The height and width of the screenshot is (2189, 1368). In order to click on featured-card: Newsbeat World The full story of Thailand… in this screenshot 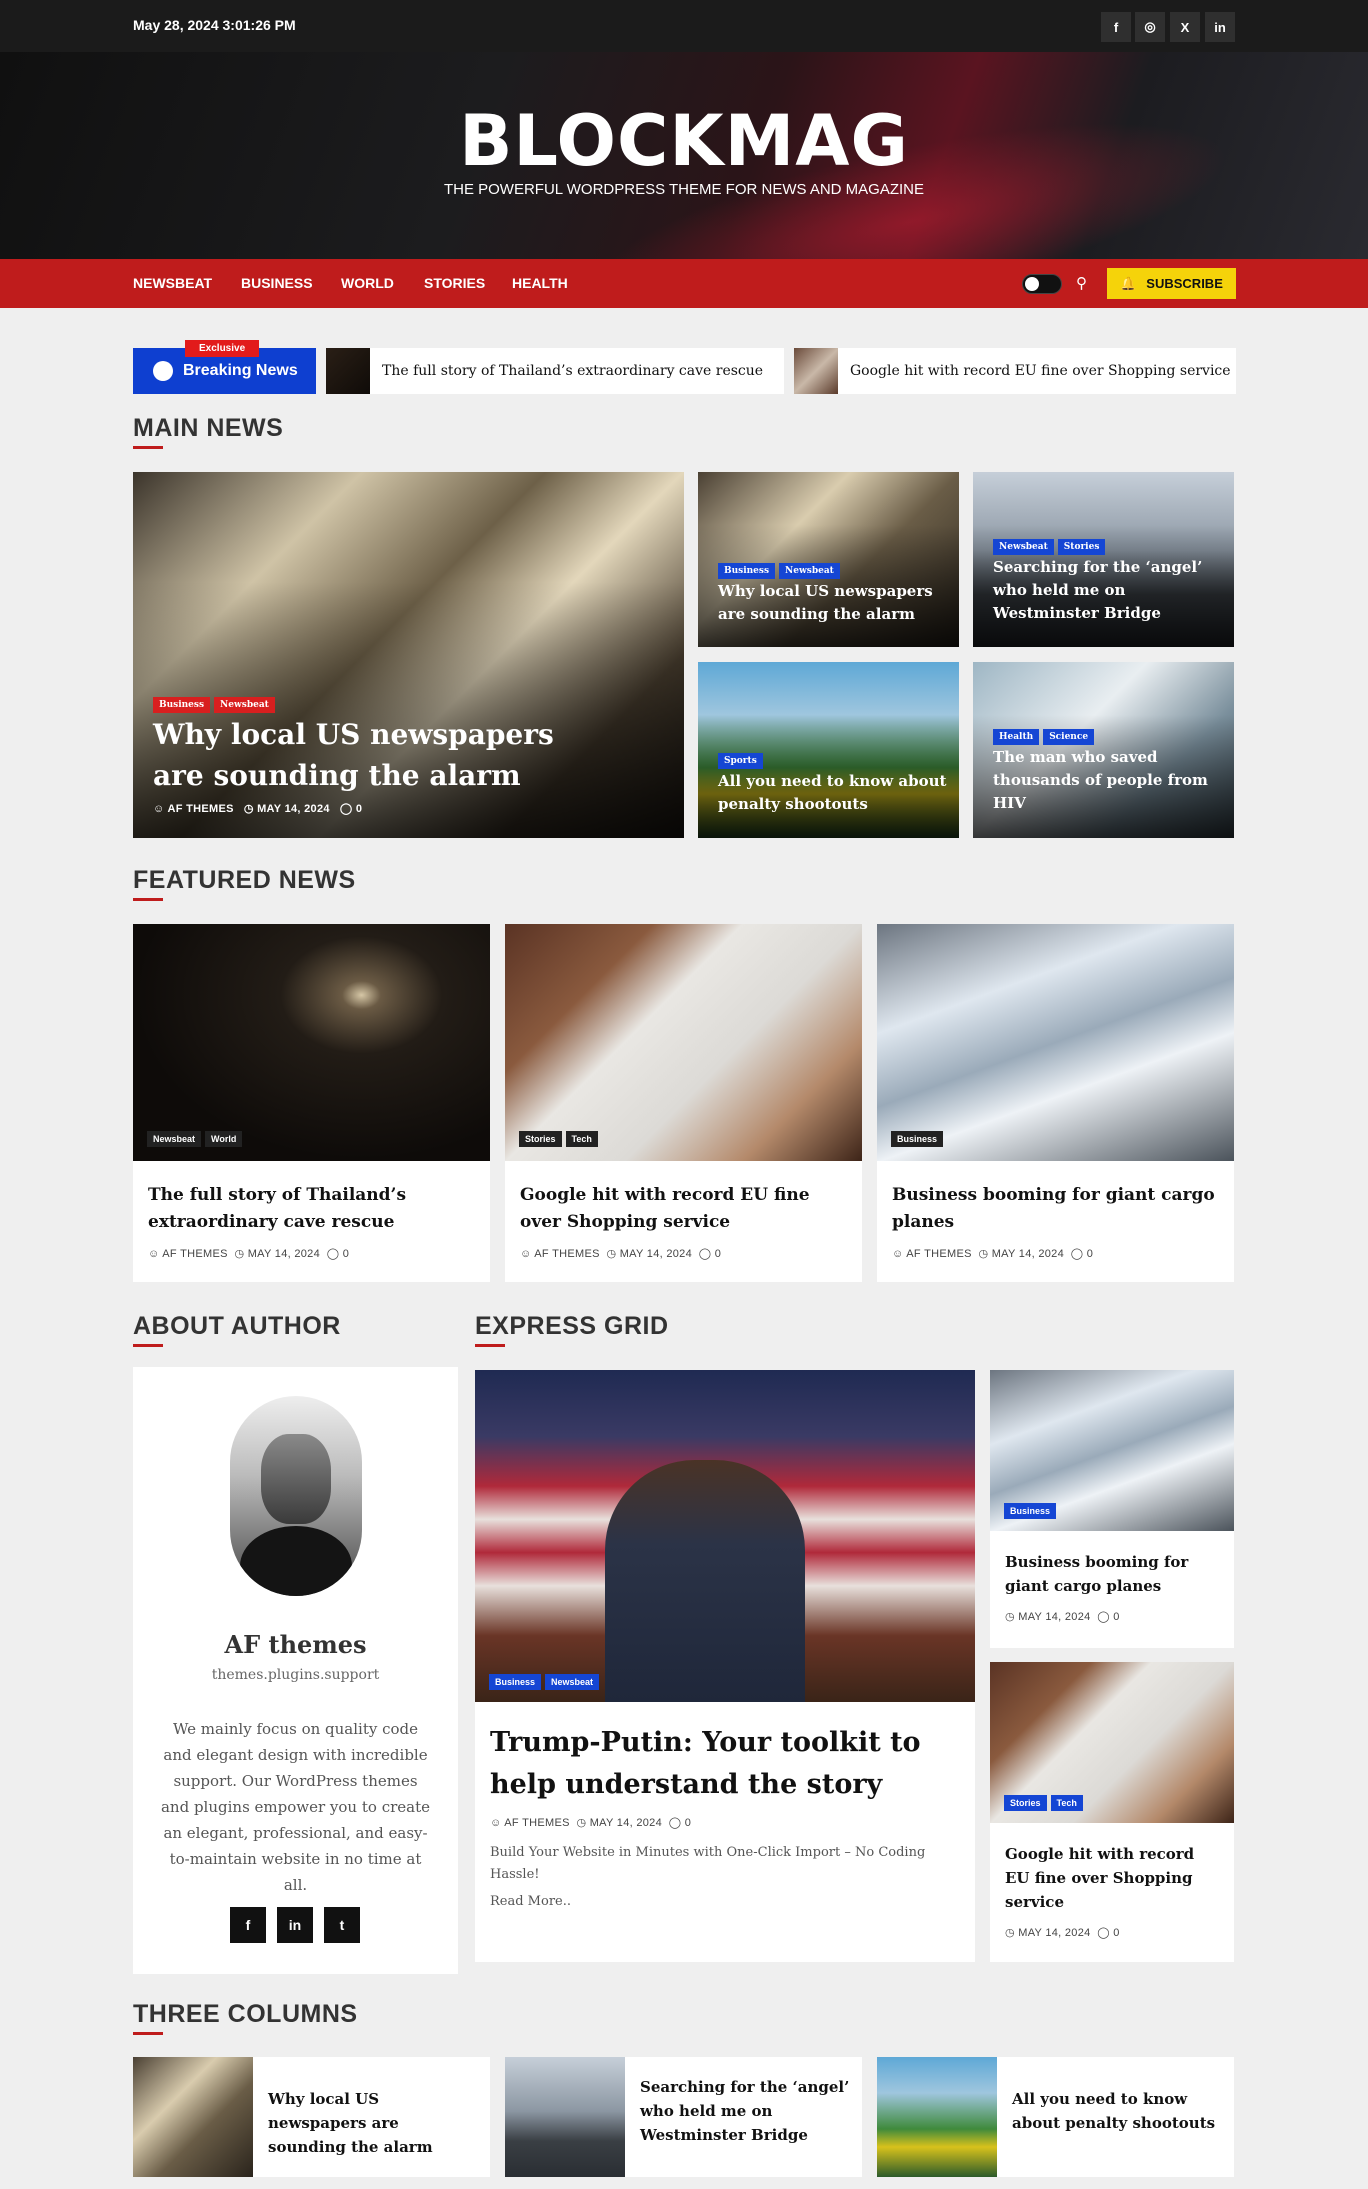, I will do `click(311, 1103)`.